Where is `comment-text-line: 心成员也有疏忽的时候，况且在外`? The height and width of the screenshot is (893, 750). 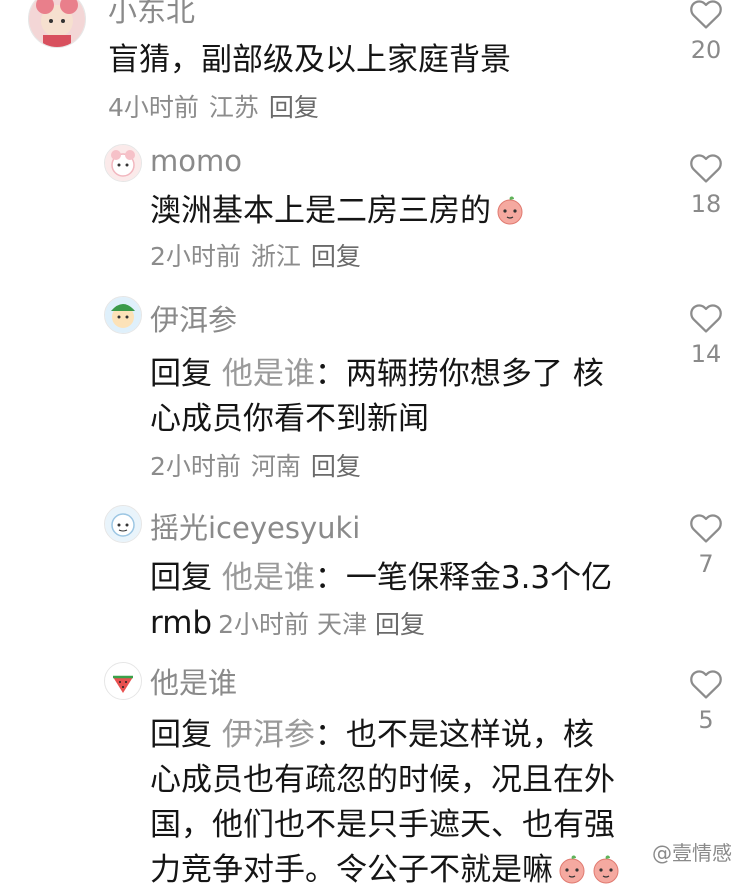
comment-text-line: 心成员也有疏忽的时候，况且在外 is located at coordinates (382, 780).